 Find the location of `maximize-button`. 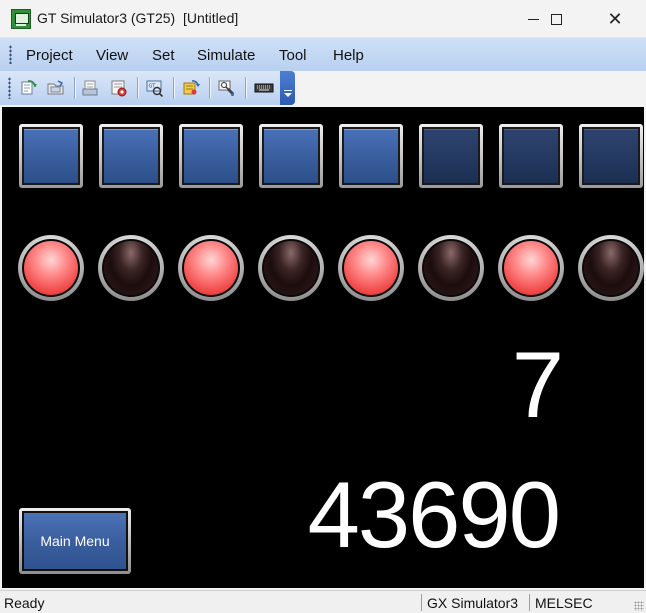

maximize-button is located at coordinates (556, 19).